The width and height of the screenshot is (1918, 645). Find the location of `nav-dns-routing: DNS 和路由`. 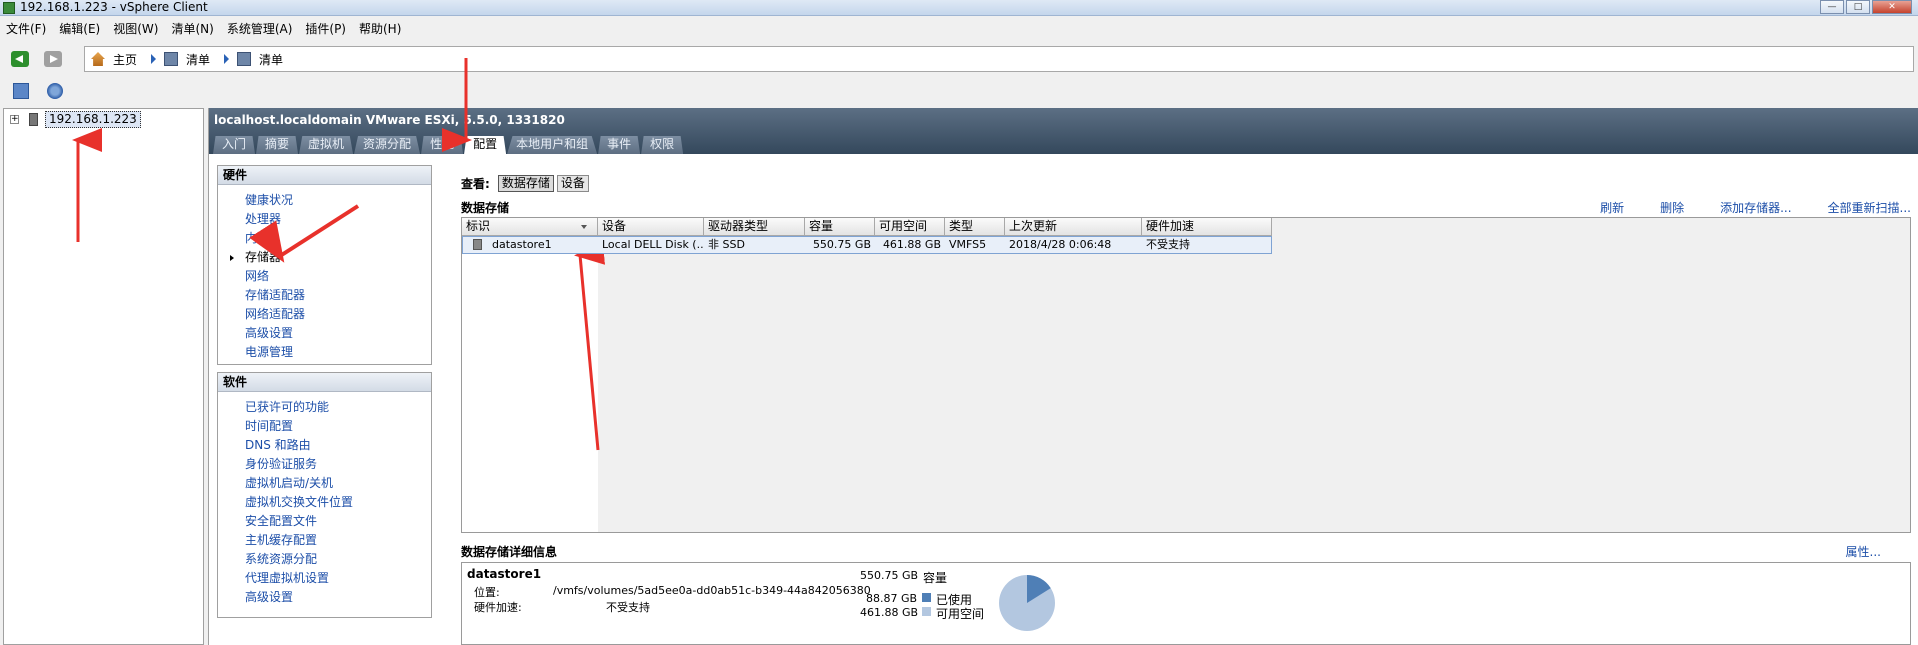

nav-dns-routing: DNS 和路由 is located at coordinates (324, 445).